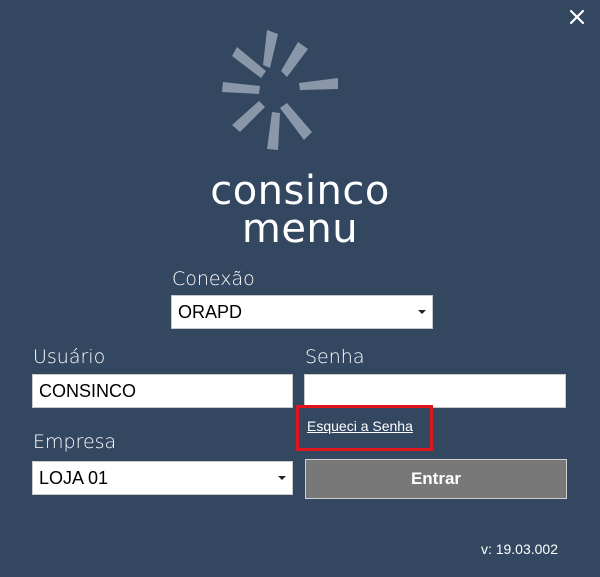 The image size is (600, 577). What do you see at coordinates (435, 391) in the screenshot?
I see `senha-input` at bounding box center [435, 391].